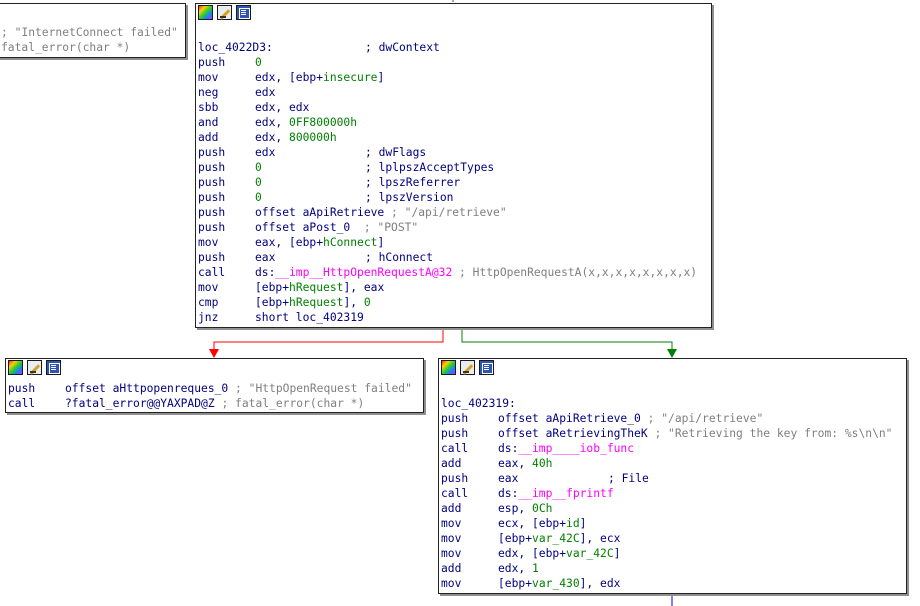 Image resolution: width=920 pixels, height=606 pixels. Describe the element at coordinates (313, 137) in the screenshot. I see `operand-token: 800000h` at that location.